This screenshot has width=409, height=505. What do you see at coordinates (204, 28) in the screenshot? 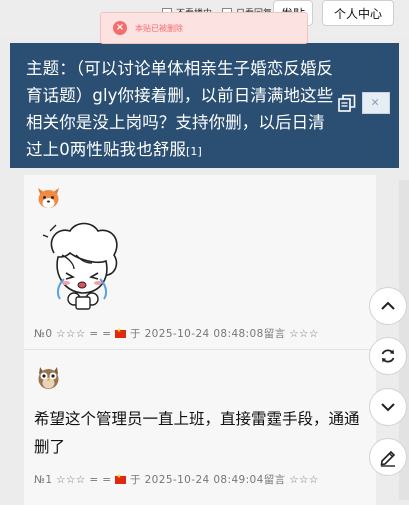
I see `error-toast: × 本贴已被删除` at bounding box center [204, 28].